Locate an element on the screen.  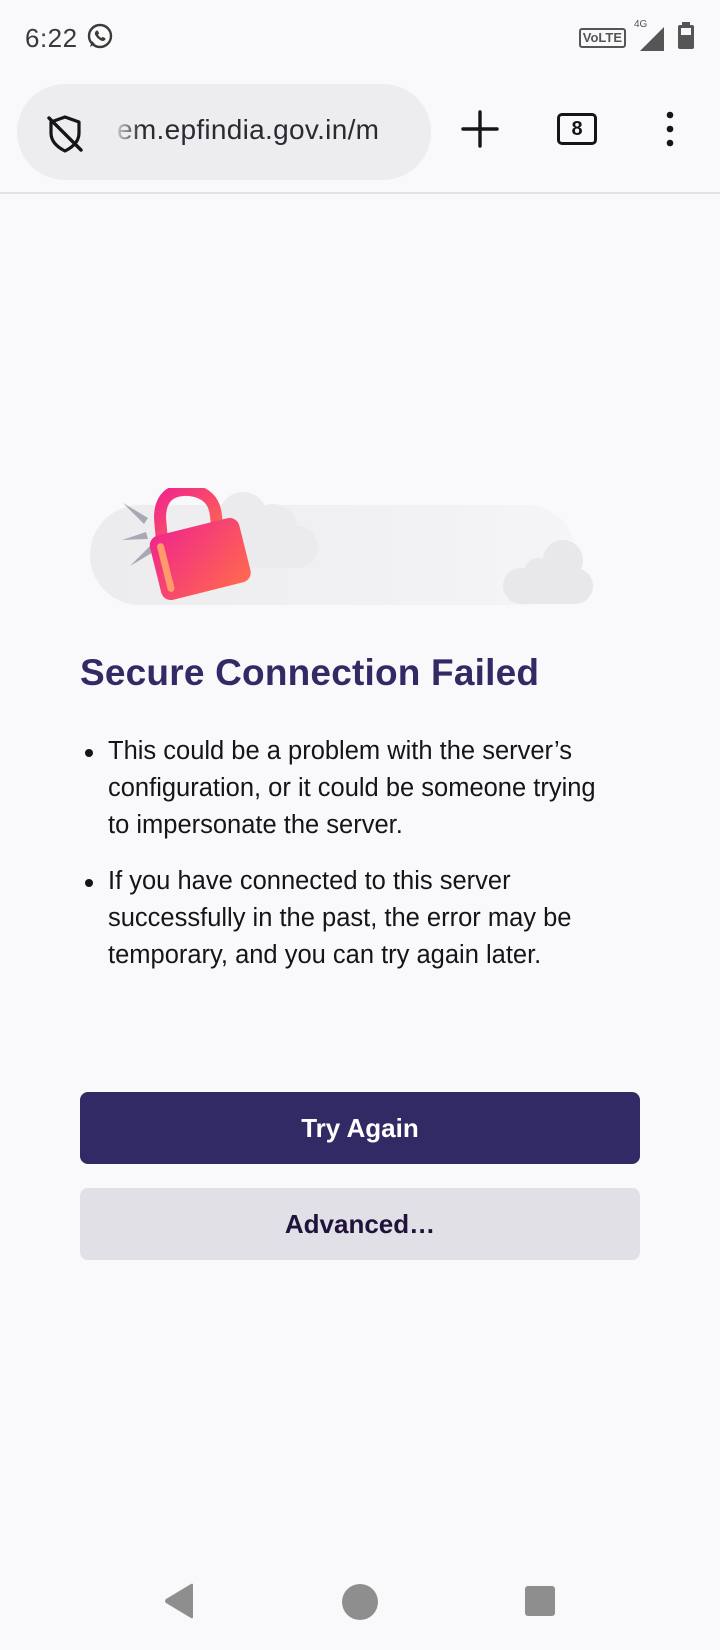
page-title: Secure Connection Failed is located at coordinates (310, 672).